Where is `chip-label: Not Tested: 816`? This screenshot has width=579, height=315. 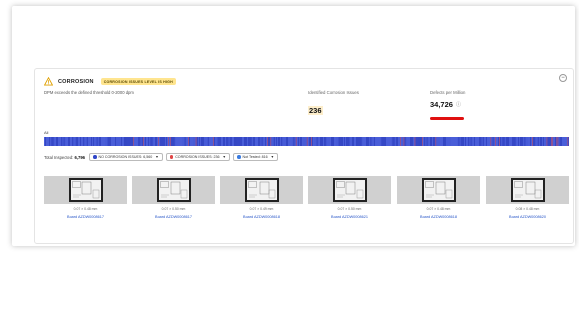 chip-label: Not Tested: 816 is located at coordinates (255, 157).